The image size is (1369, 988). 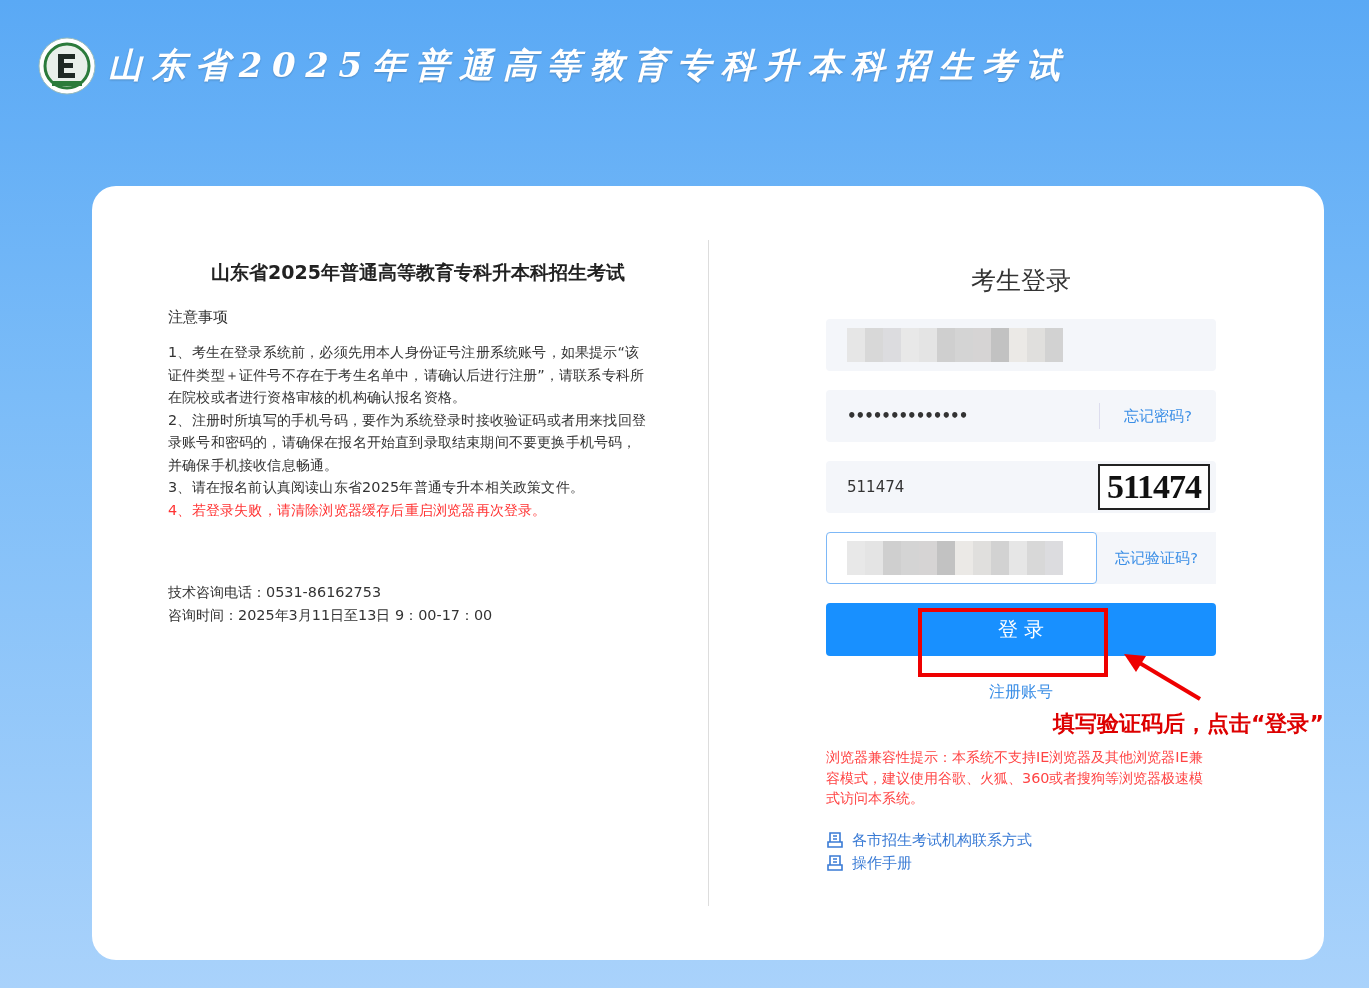 What do you see at coordinates (407, 442) in the screenshot?
I see `notice-item: 2、注册时所填写的手机号码，要作为系统登录时接收验证码或者用来找回登录账号和密码的，请确保在报名开始直到录取结束期间不要更换手机号码，并确保手机接收信息畅通。` at bounding box center [407, 442].